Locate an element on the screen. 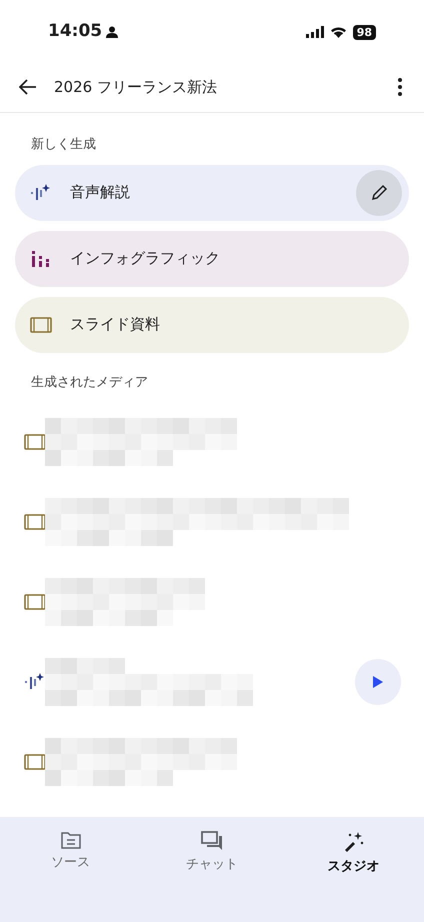  person-icon is located at coordinates (112, 32).